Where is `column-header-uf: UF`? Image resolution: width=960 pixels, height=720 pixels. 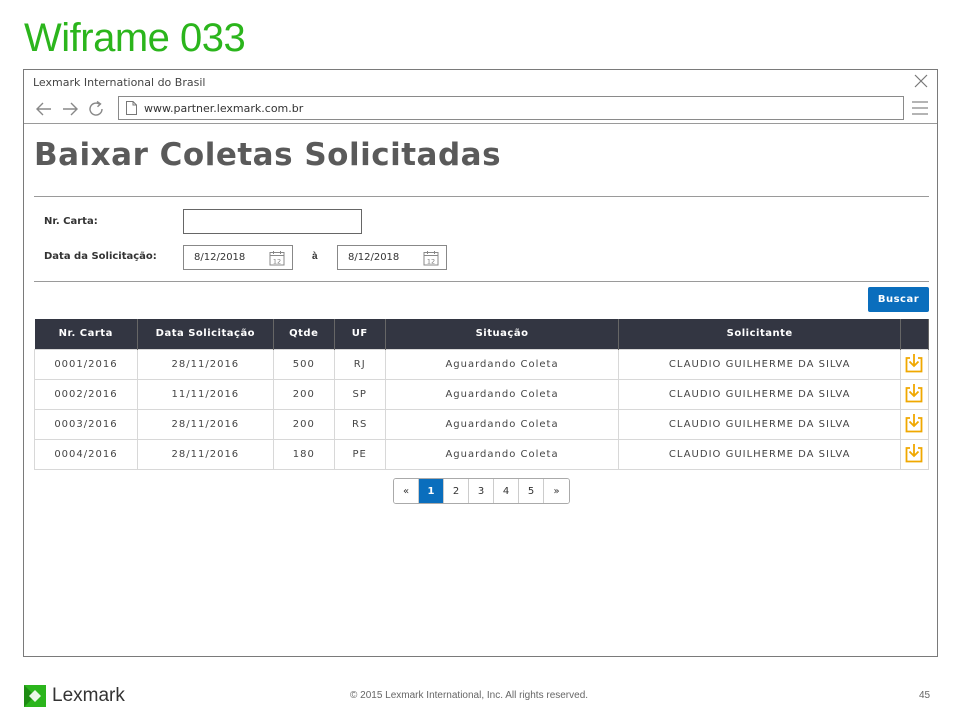
column-header-uf: UF is located at coordinates (360, 334).